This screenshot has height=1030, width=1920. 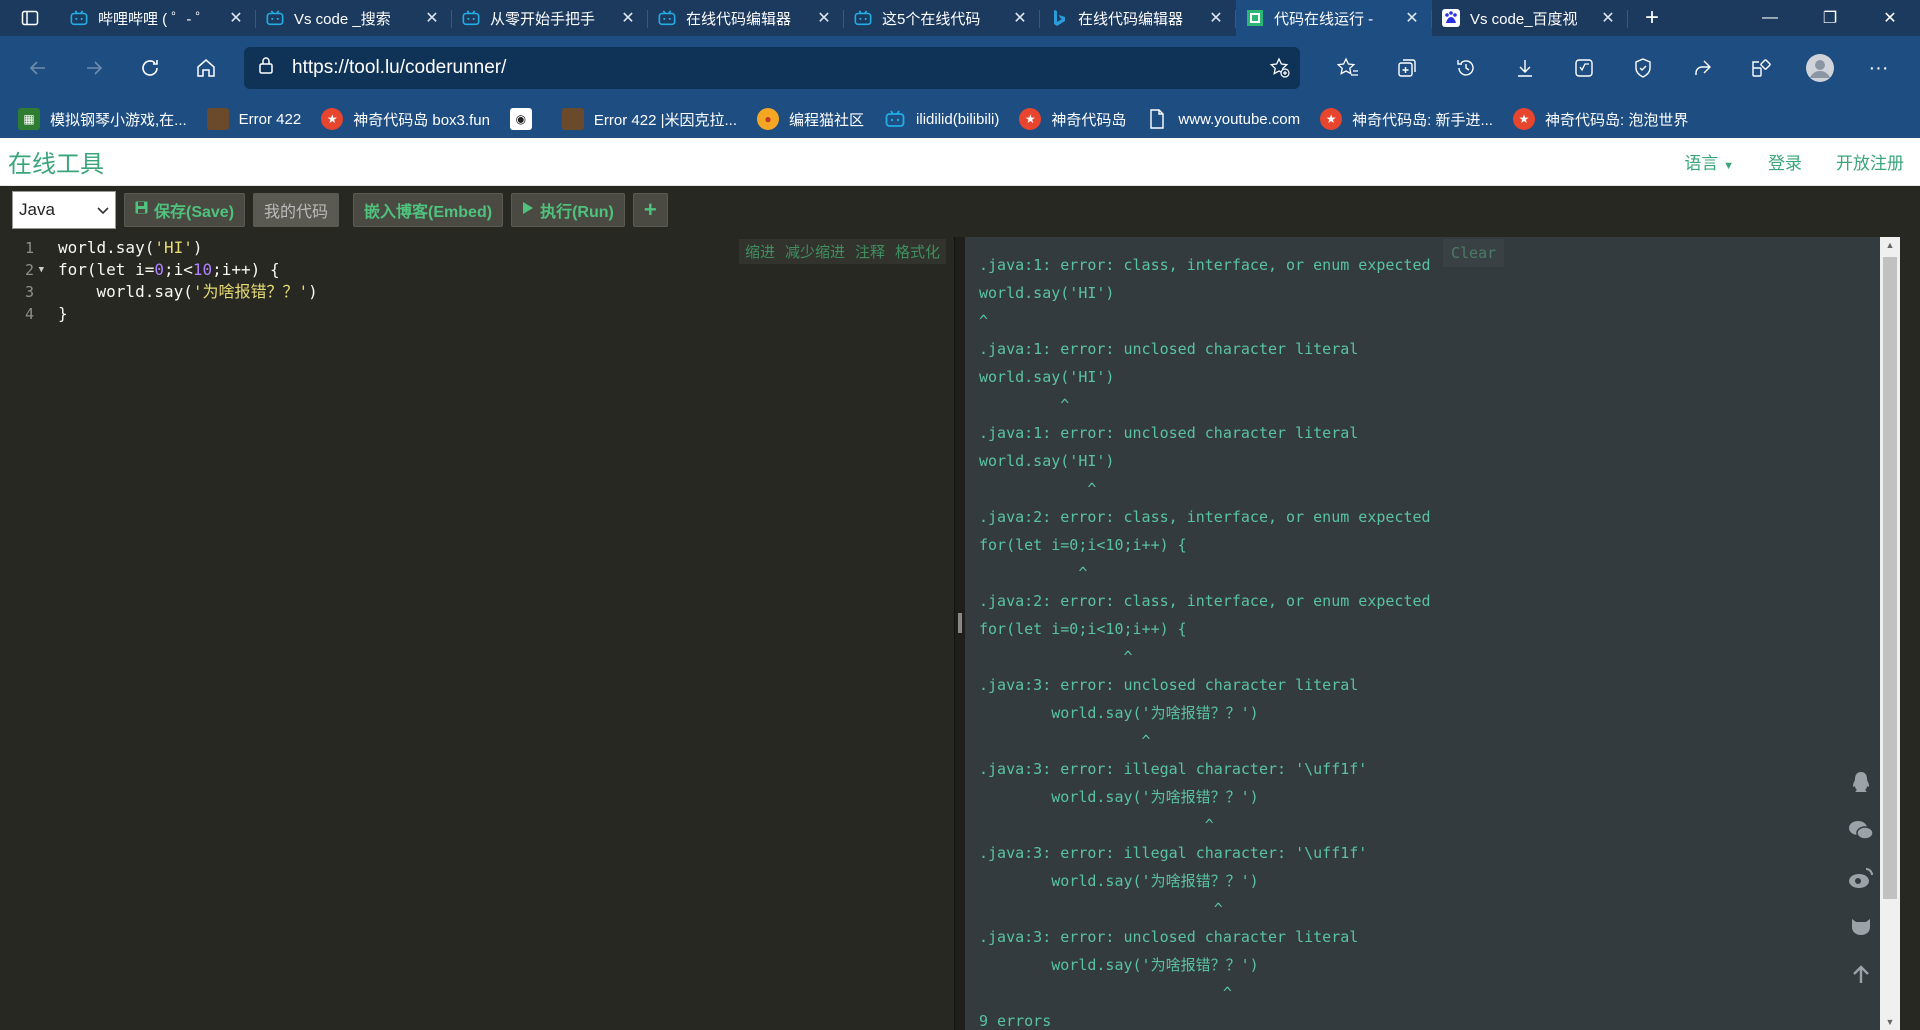 What do you see at coordinates (38, 68) in the screenshot?
I see `back-icon` at bounding box center [38, 68].